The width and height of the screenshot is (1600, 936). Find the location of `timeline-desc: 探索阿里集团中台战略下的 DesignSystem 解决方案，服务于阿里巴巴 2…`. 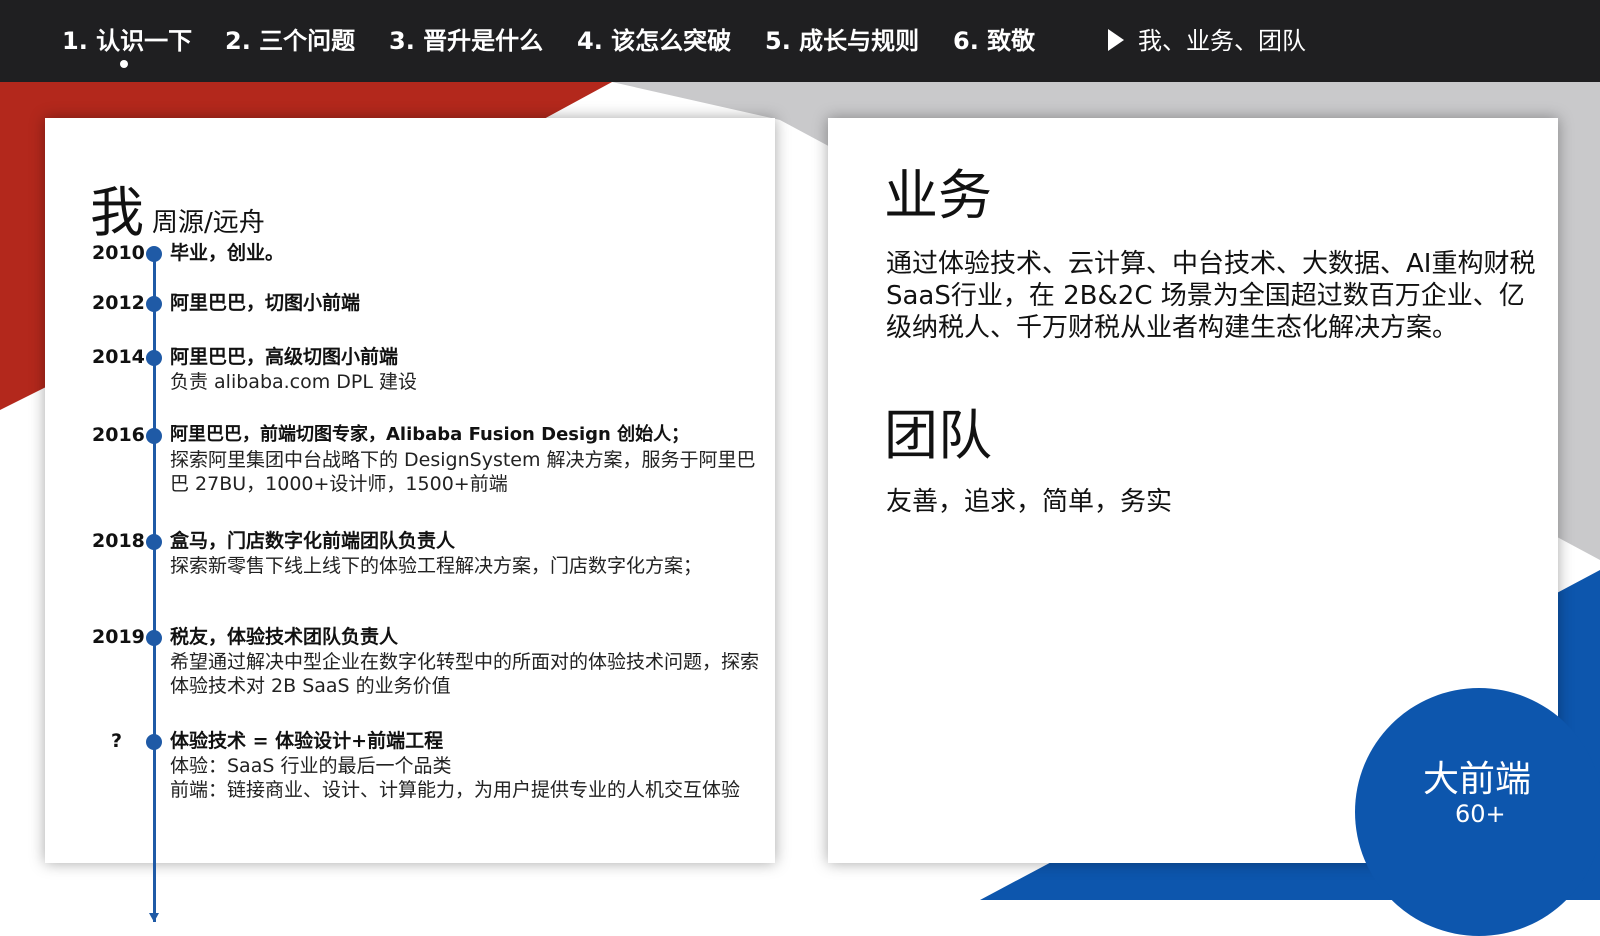

timeline-desc: 探索阿里集团中台战略下的 DesignSystem 解决方案，服务于阿里巴巴 2… is located at coordinates (463, 472).